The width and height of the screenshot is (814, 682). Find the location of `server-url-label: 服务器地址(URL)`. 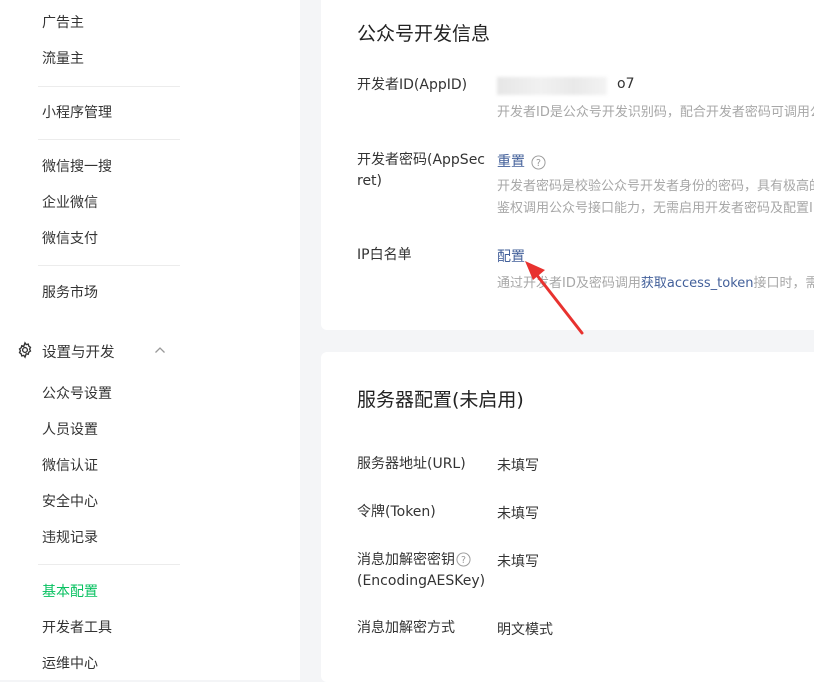

server-url-label: 服务器地址(URL) is located at coordinates (411, 464).